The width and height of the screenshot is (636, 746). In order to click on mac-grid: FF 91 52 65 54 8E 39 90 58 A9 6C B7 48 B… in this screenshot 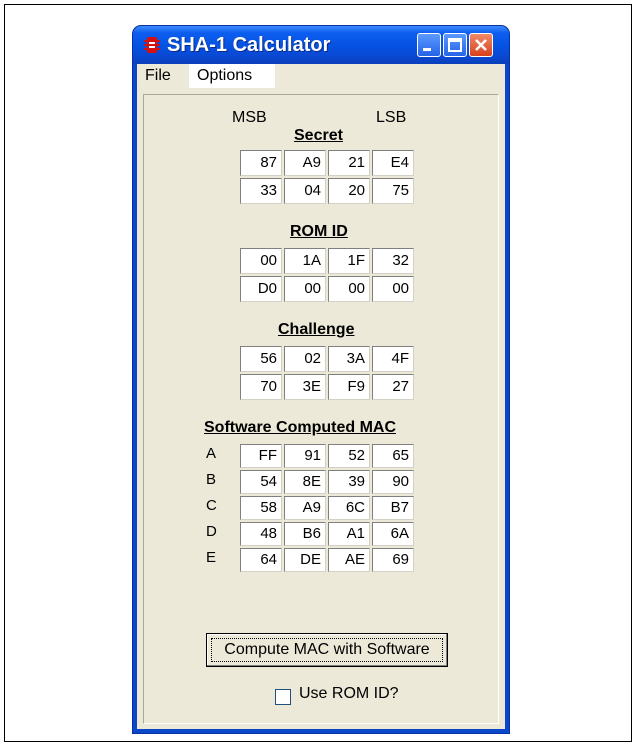, I will do `click(326, 508)`.